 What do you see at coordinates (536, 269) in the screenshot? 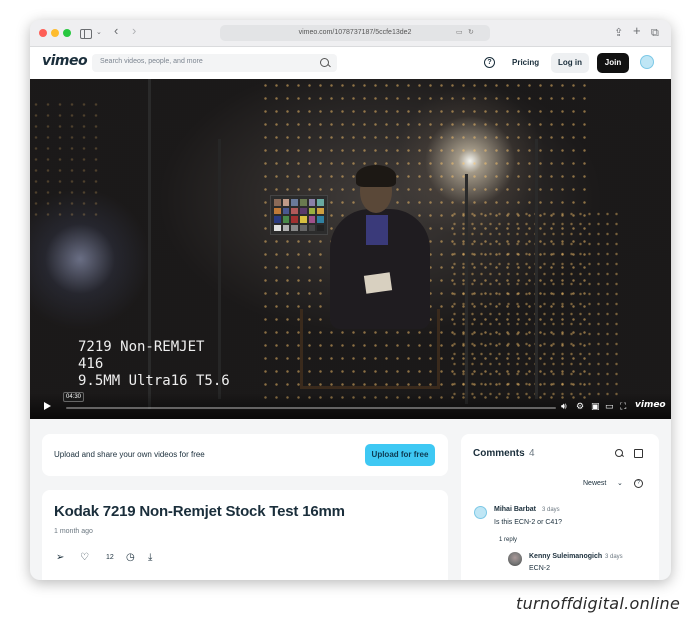
I see `light-stand-far` at bounding box center [536, 269].